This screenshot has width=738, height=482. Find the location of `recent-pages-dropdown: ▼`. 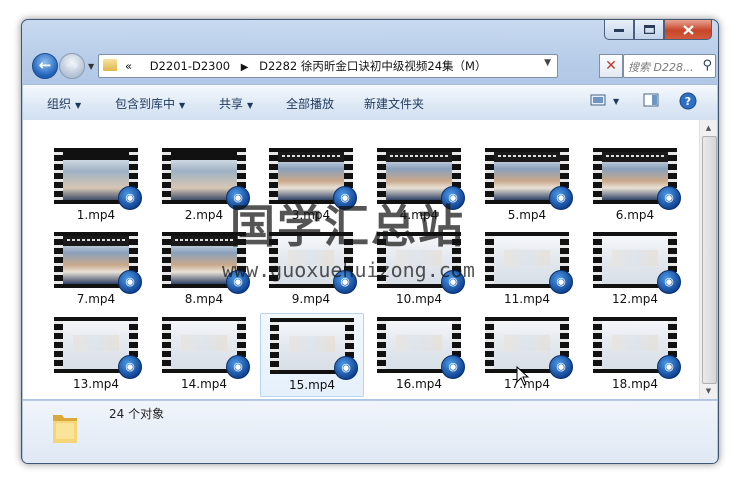

recent-pages-dropdown: ▼ is located at coordinates (91, 66).